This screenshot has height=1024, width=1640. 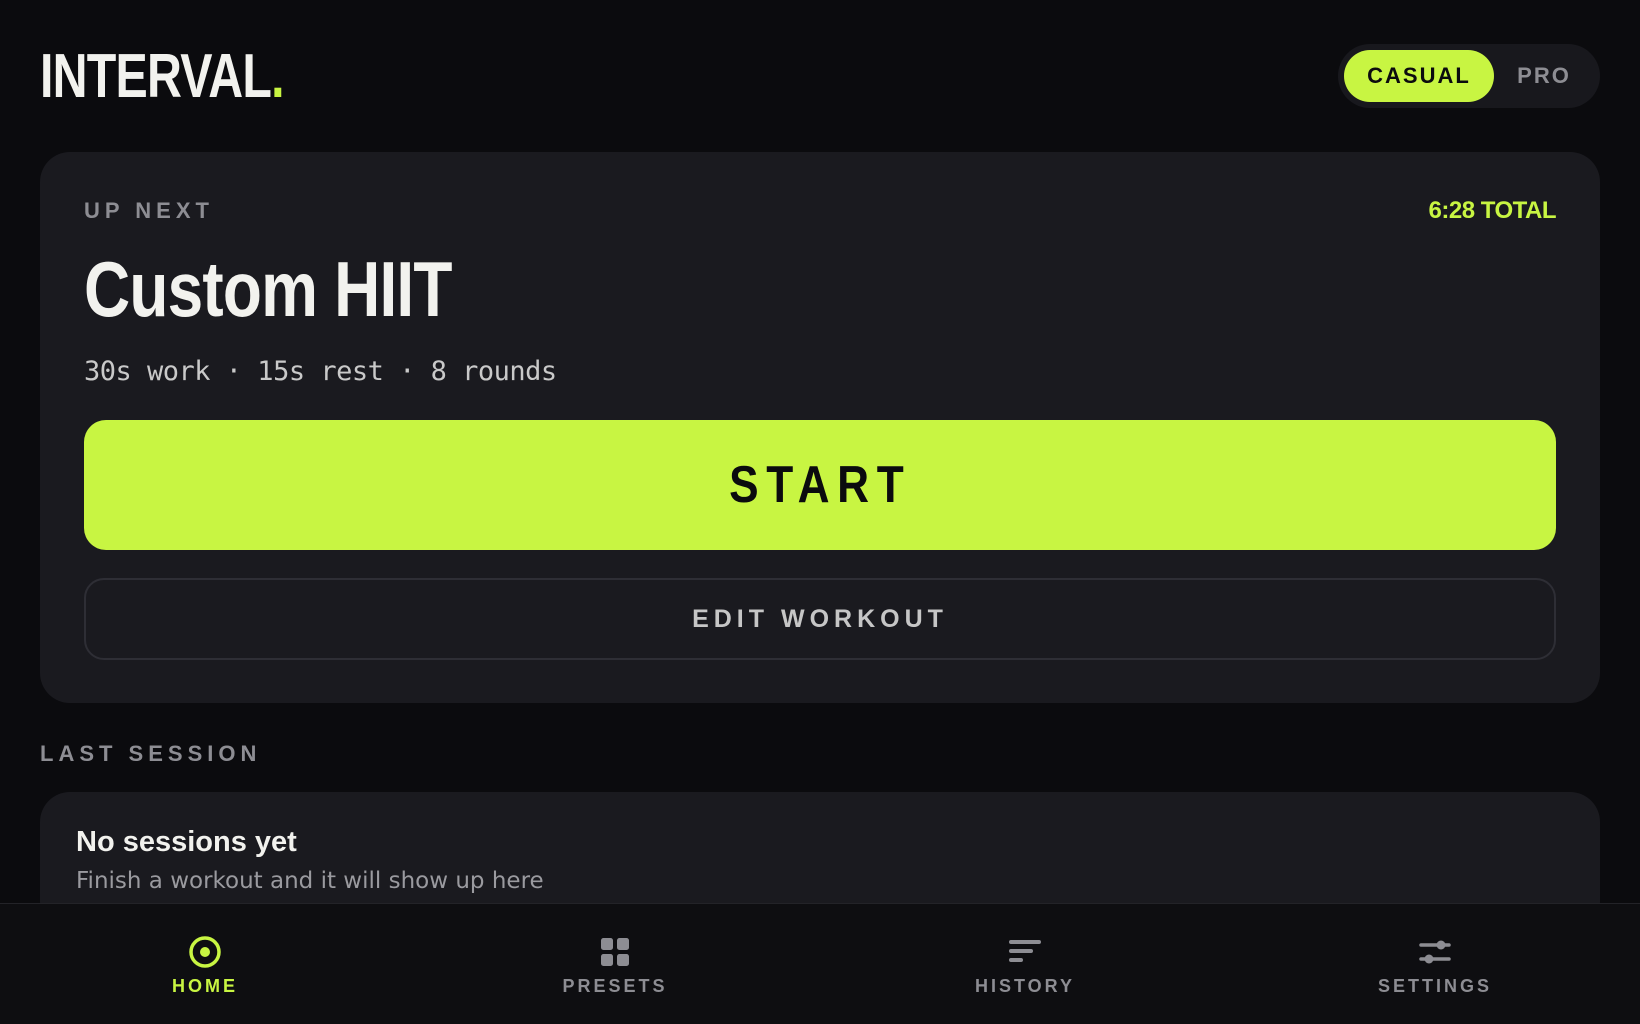 I want to click on mode-toggle: CASUAL PRO, so click(x=1469, y=76).